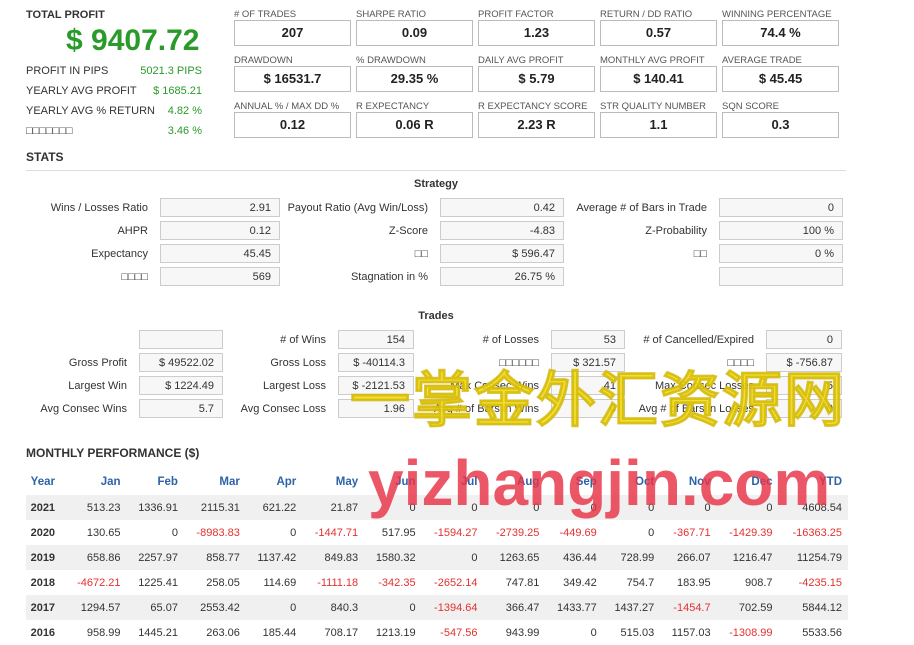 The height and width of the screenshot is (645, 914). I want to click on strategy-label: □□□□, so click(134, 277).